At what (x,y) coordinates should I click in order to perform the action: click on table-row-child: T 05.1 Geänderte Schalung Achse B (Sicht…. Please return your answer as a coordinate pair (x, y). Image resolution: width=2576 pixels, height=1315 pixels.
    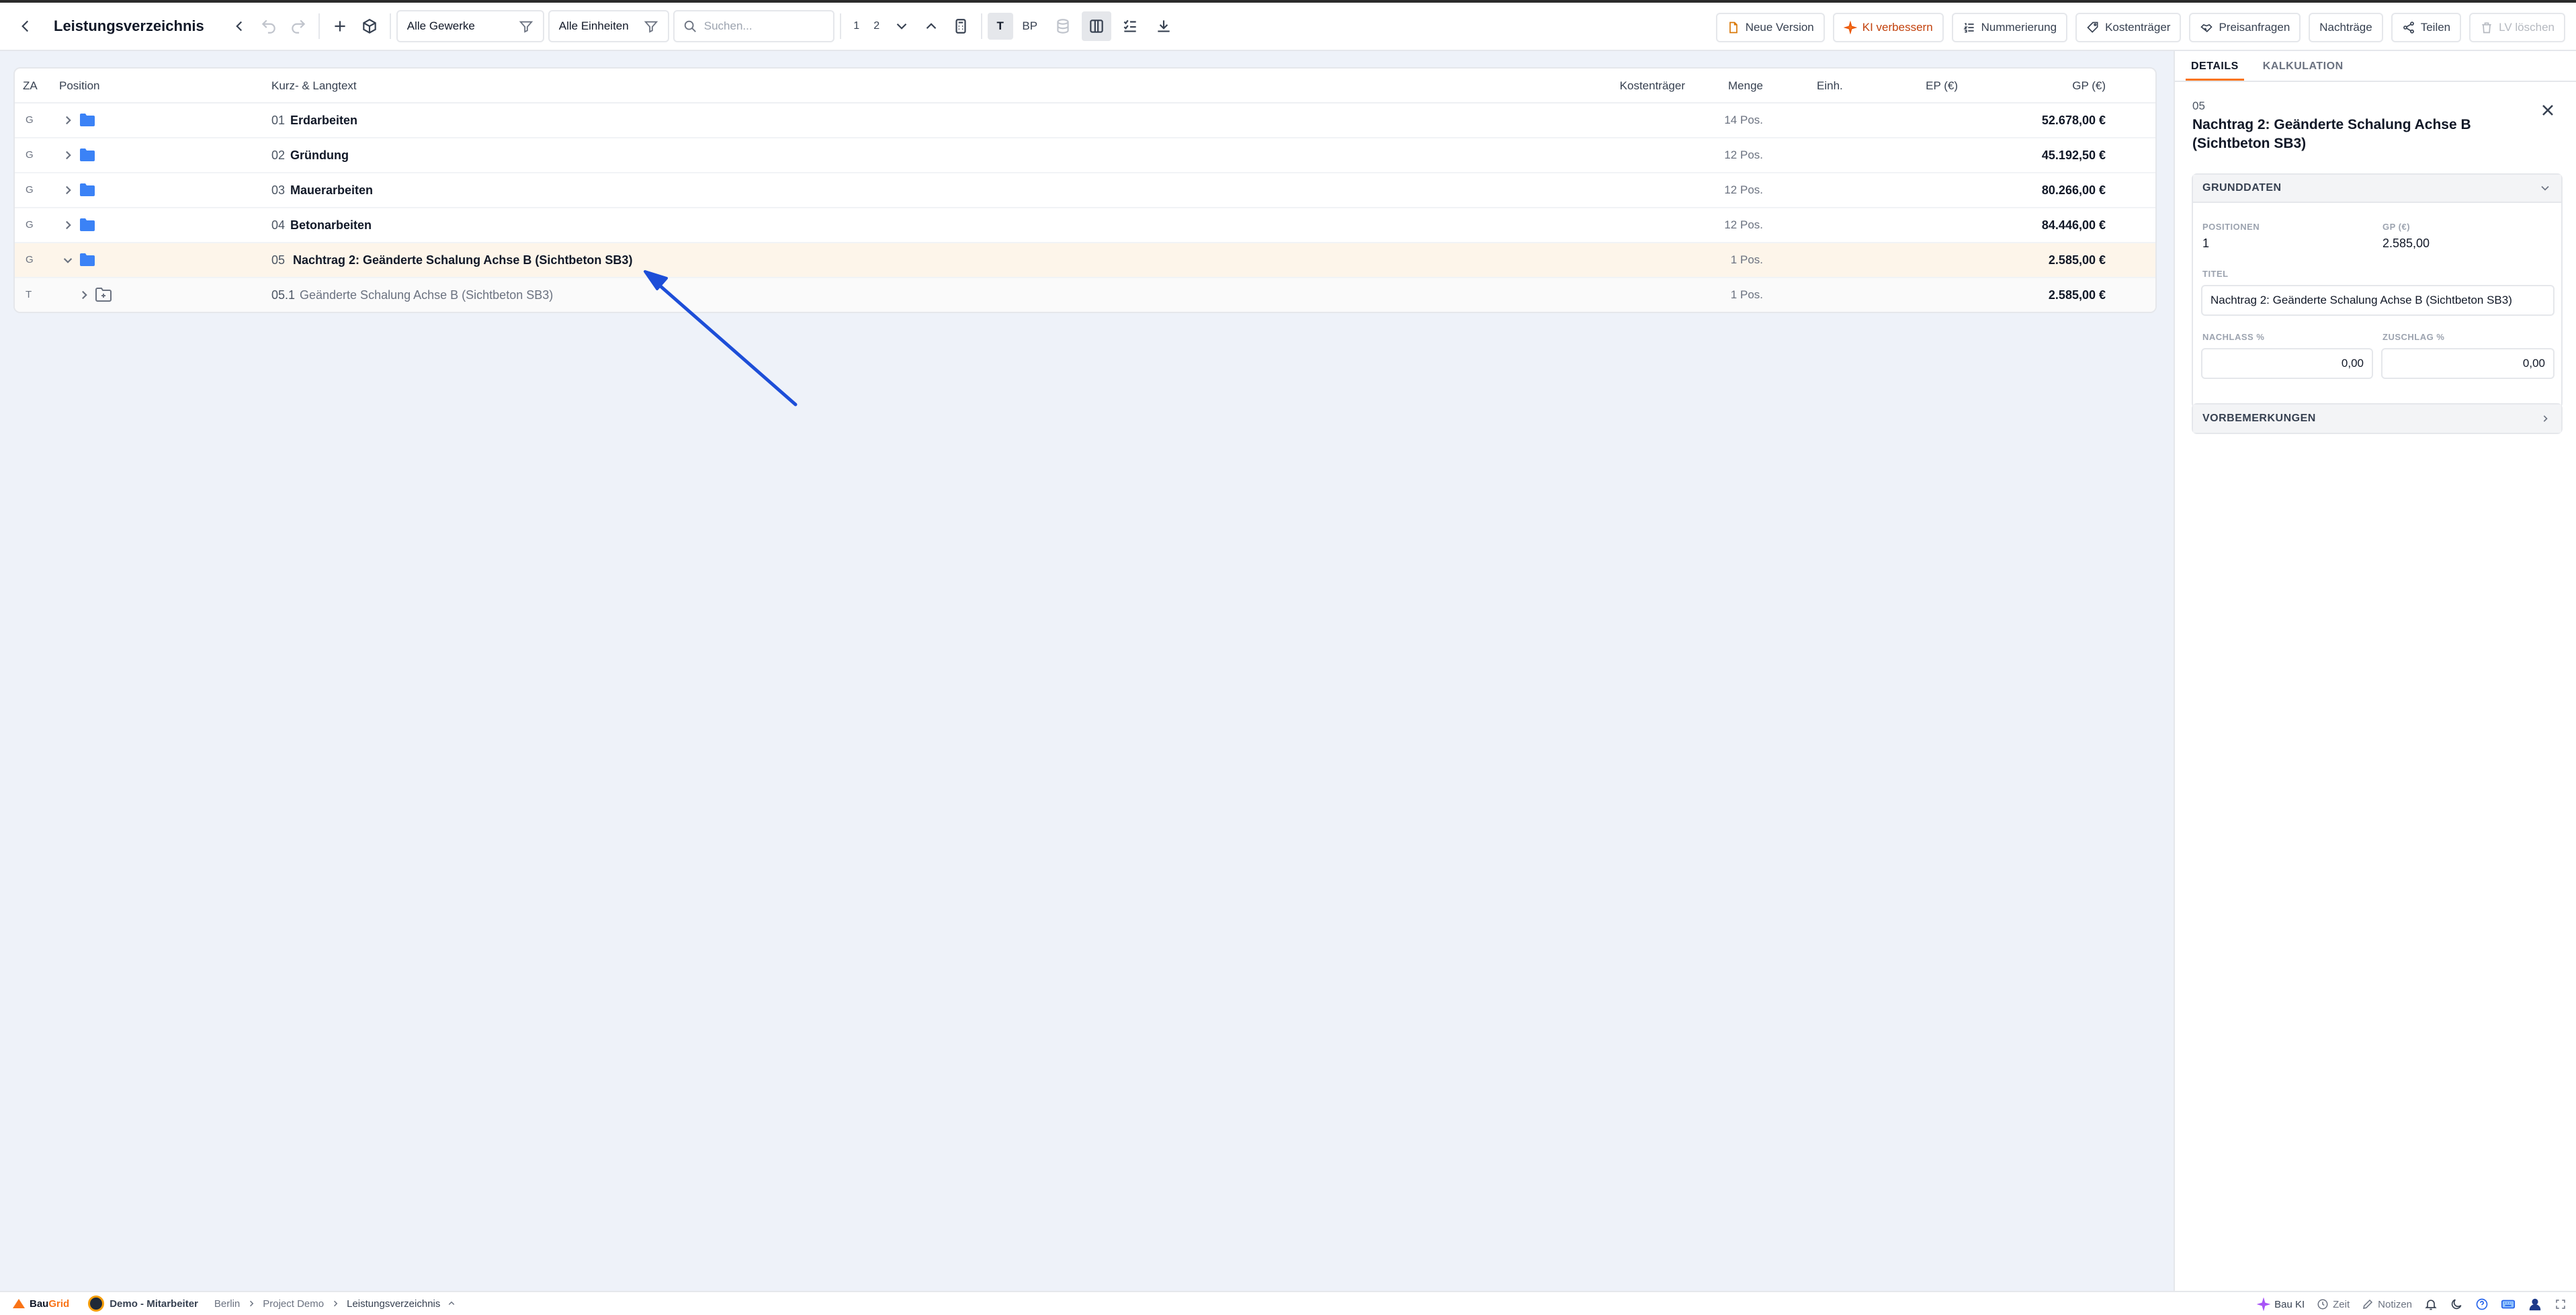
    Looking at the image, I should click on (1085, 295).